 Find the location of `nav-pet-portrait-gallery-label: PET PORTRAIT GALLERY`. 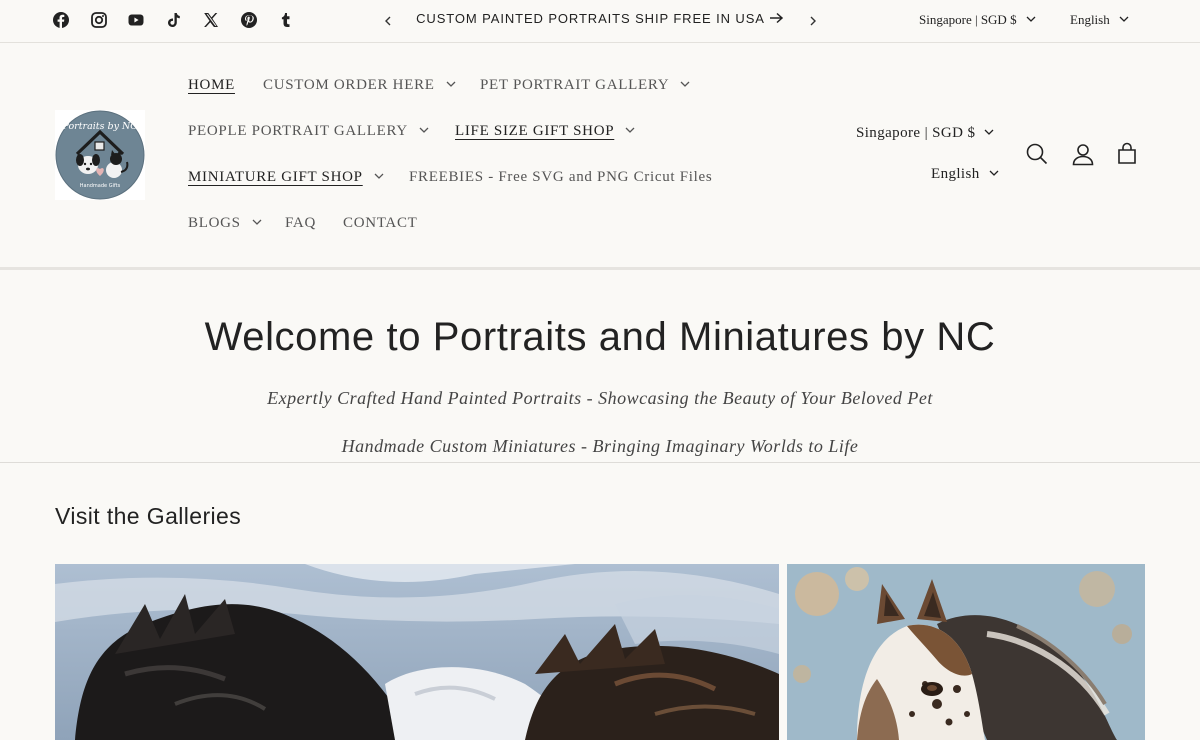

nav-pet-portrait-gallery-label: PET PORTRAIT GALLERY is located at coordinates (575, 85).